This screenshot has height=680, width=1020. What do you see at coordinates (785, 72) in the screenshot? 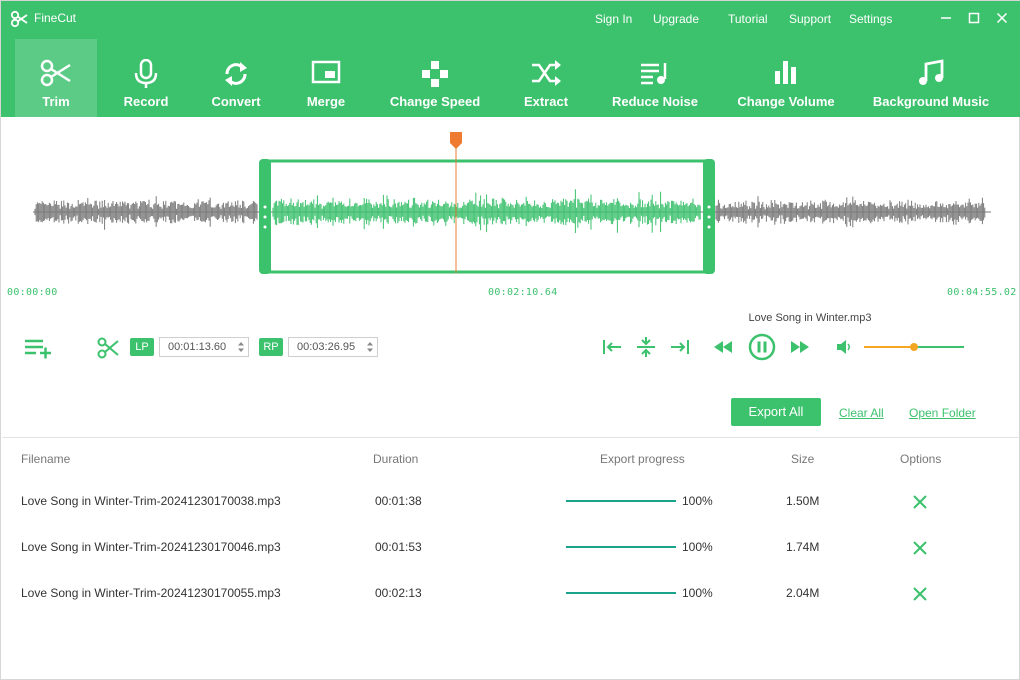
I see `volume-bars-icon` at bounding box center [785, 72].